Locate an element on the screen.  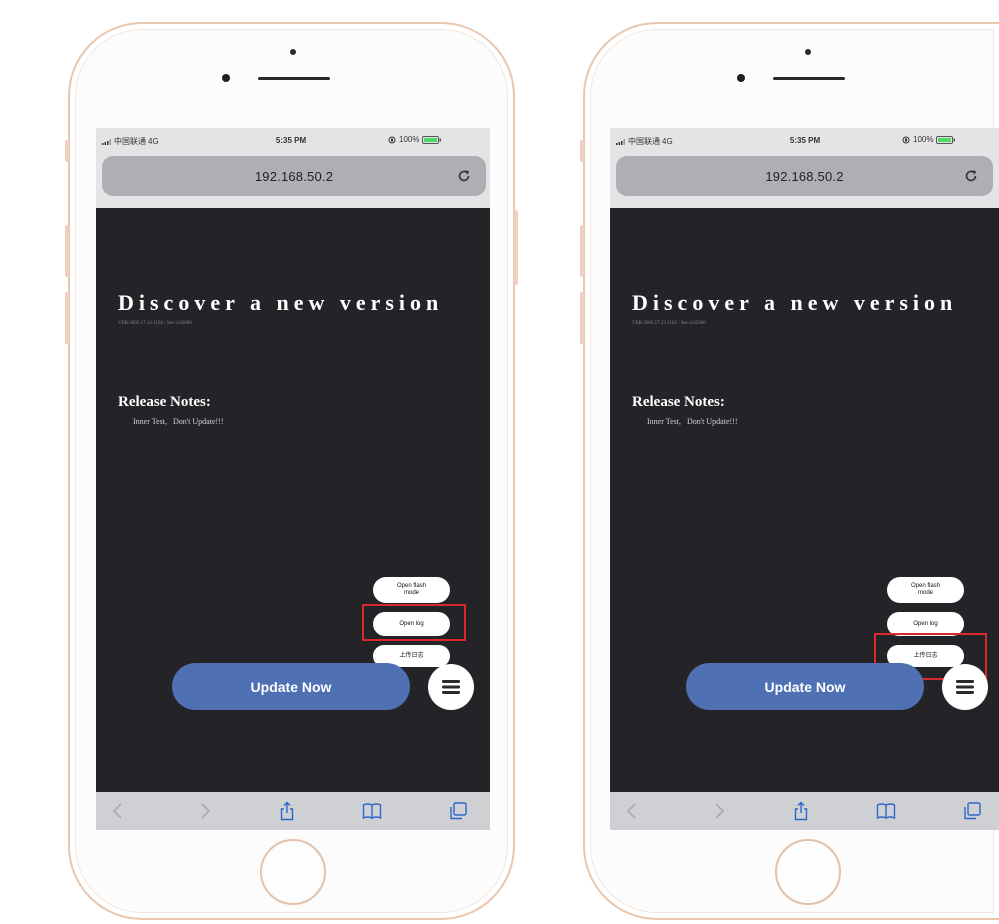
menu-item-label: Open log is located at coordinates (925, 623).